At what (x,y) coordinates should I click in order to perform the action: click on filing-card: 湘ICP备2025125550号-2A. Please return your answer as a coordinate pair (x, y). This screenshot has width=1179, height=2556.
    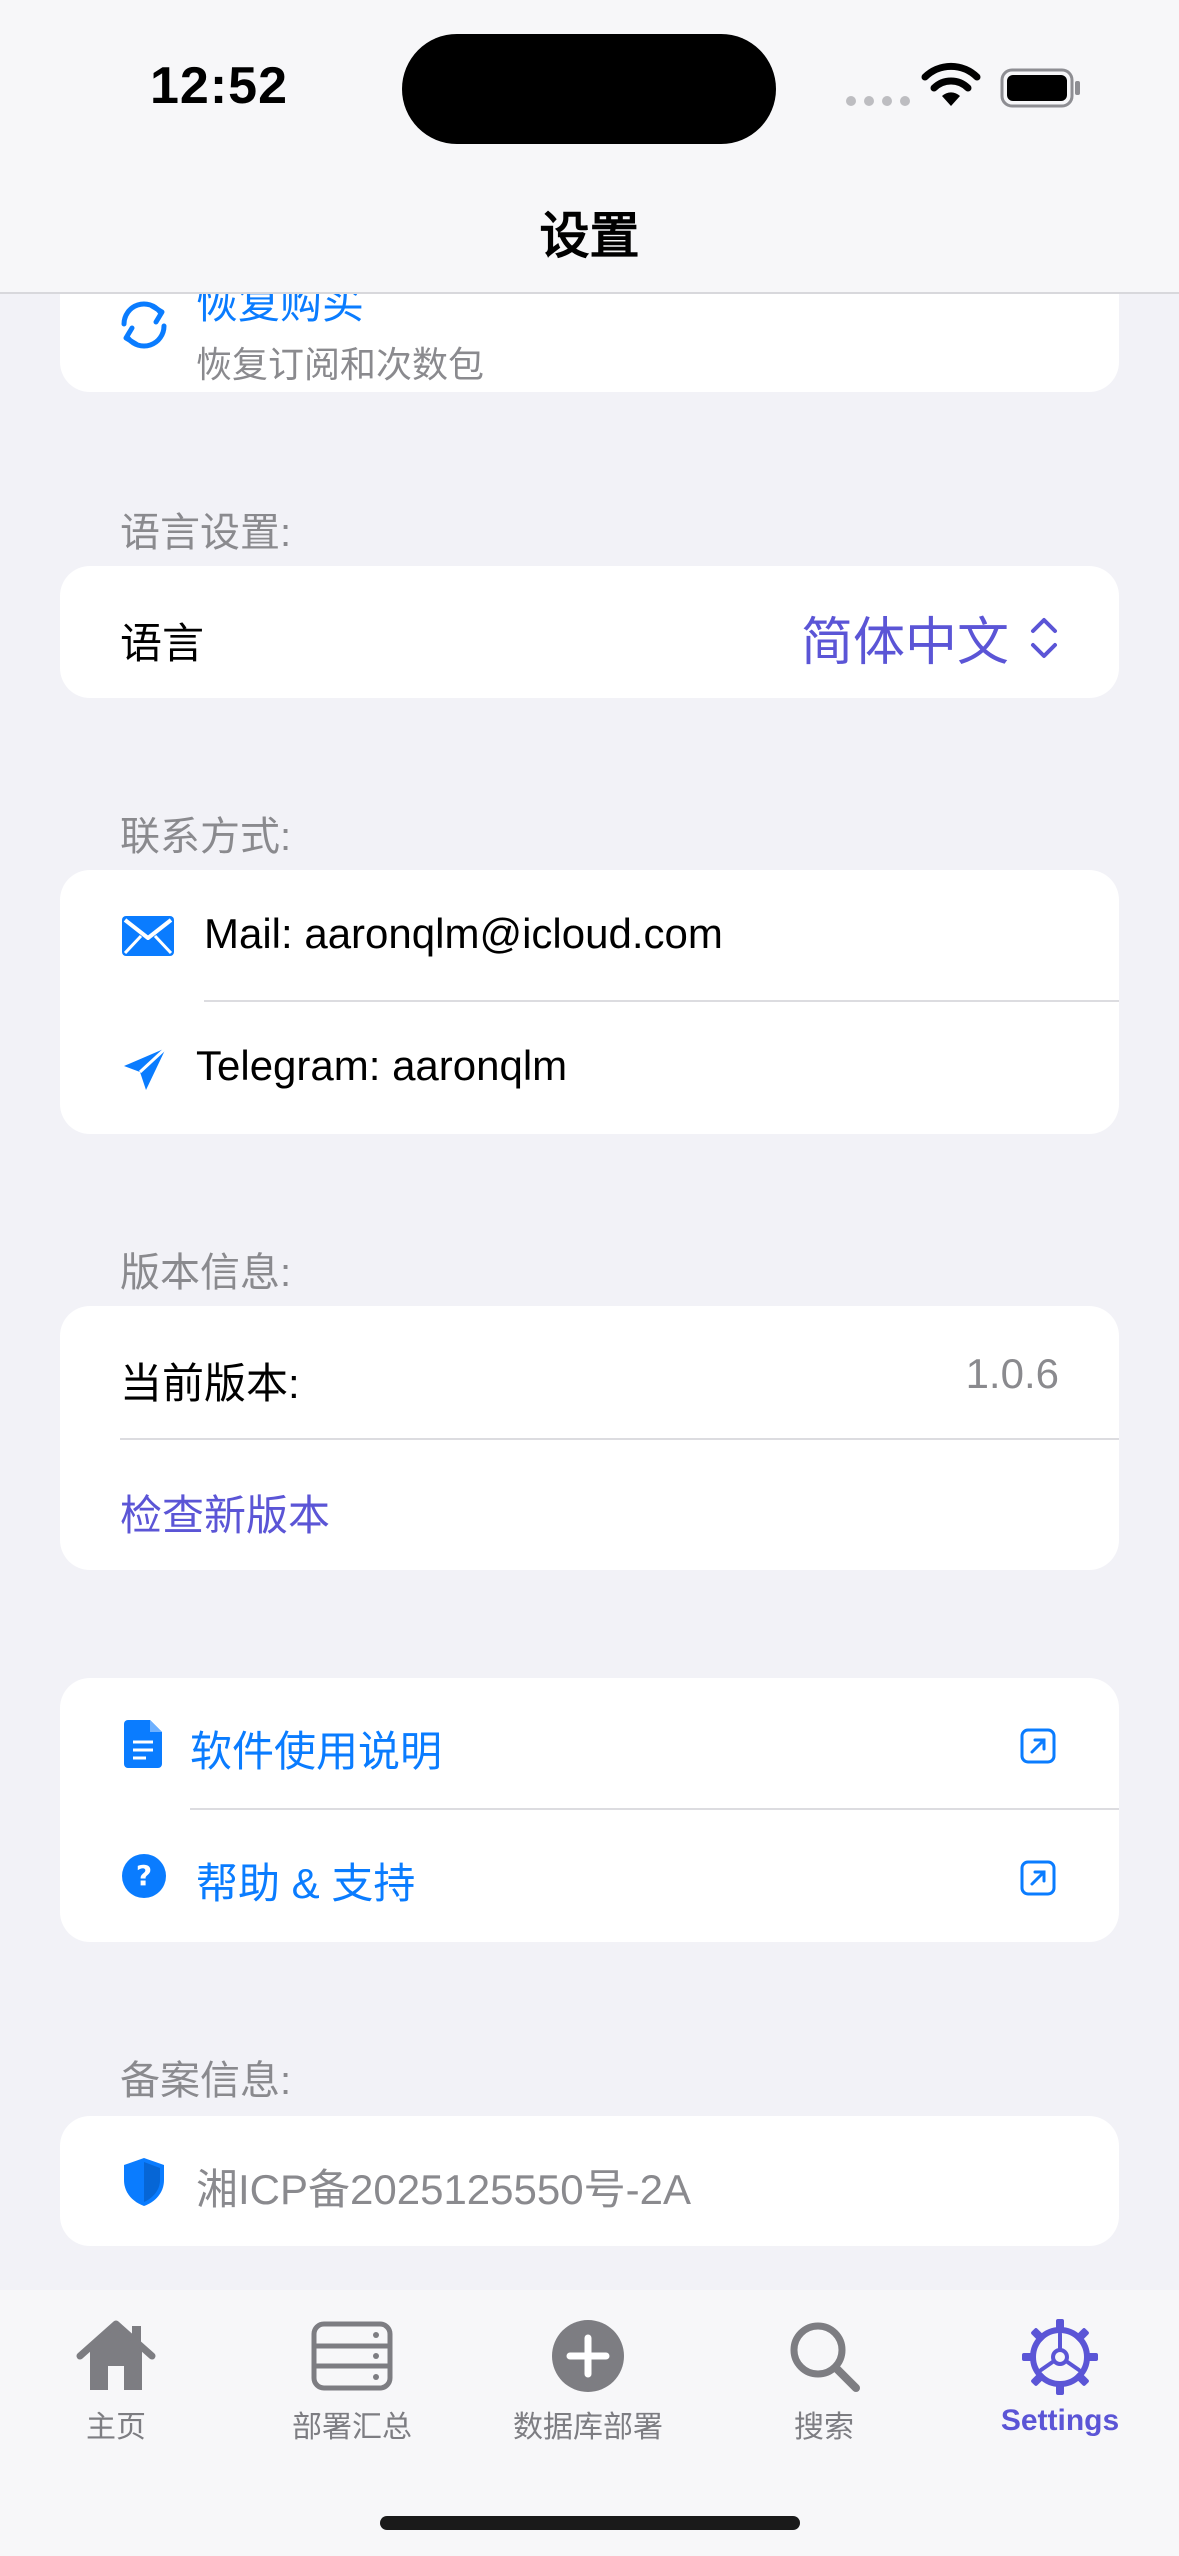
    Looking at the image, I should click on (589, 2181).